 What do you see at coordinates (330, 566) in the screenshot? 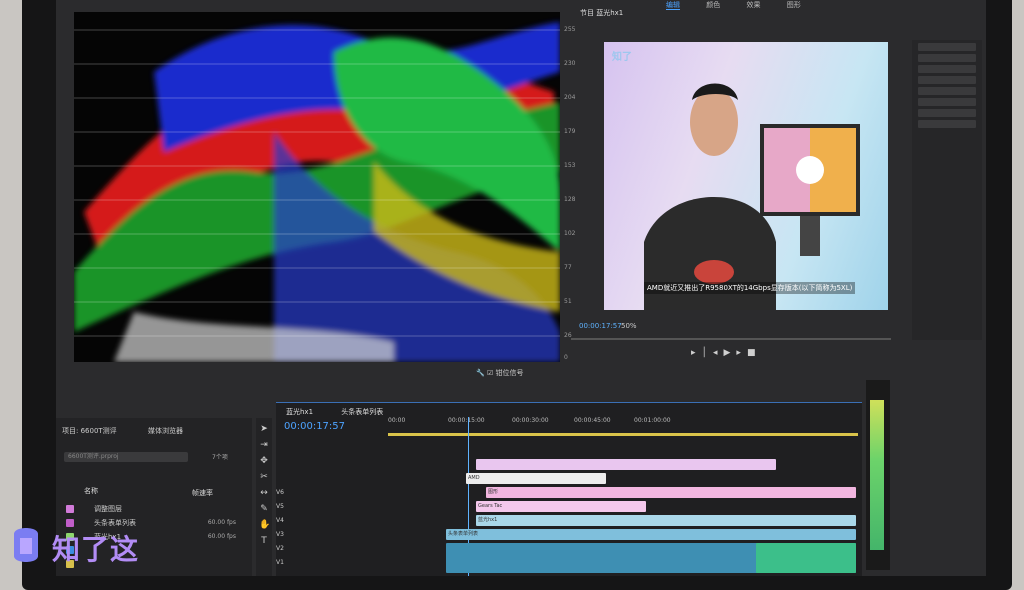
I see `track-header-v1: V1` at bounding box center [330, 566].